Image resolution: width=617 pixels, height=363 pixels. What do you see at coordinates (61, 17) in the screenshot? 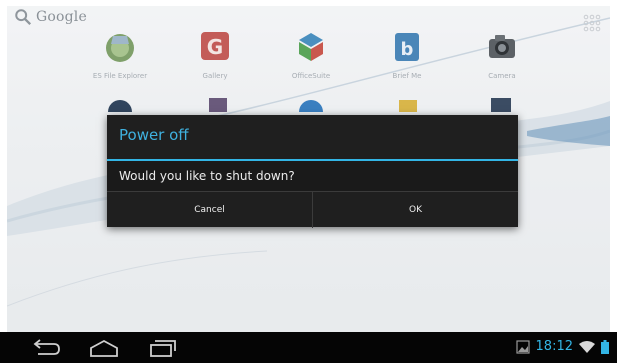
I see `search-label: Google` at bounding box center [61, 17].